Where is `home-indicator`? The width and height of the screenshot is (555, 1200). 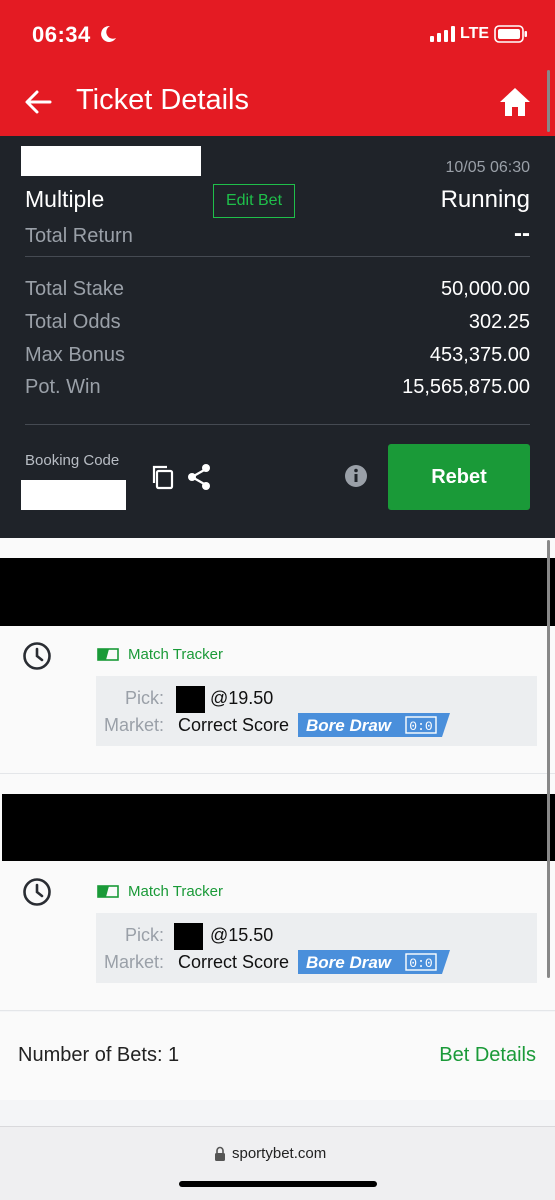 home-indicator is located at coordinates (278, 1184).